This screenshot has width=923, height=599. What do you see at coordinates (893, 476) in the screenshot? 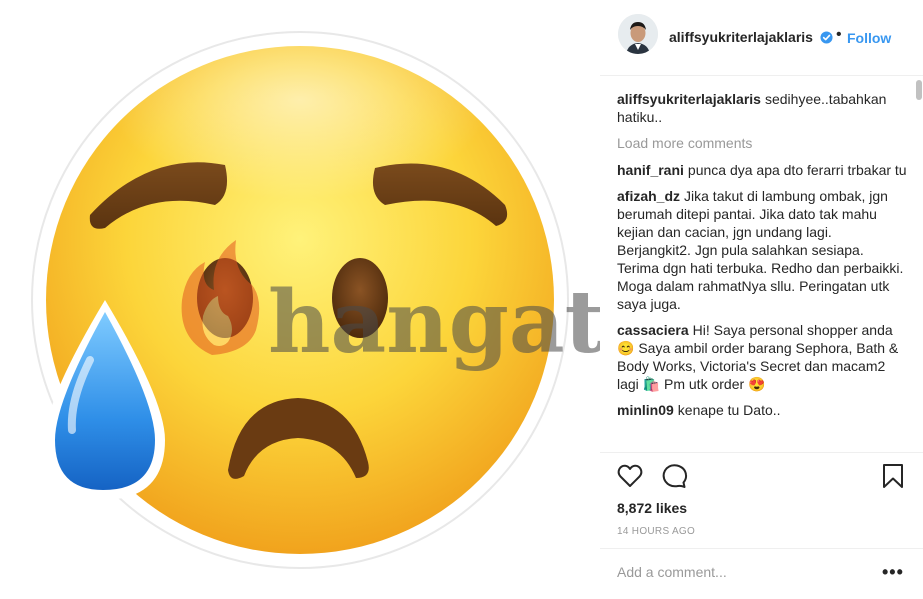
I see `bookmark-icon` at bounding box center [893, 476].